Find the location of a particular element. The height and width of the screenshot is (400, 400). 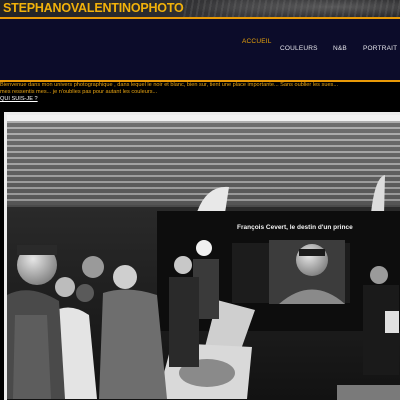

site-title: STEPHANOVALENTINOPHOTO is located at coordinates (93, 8).